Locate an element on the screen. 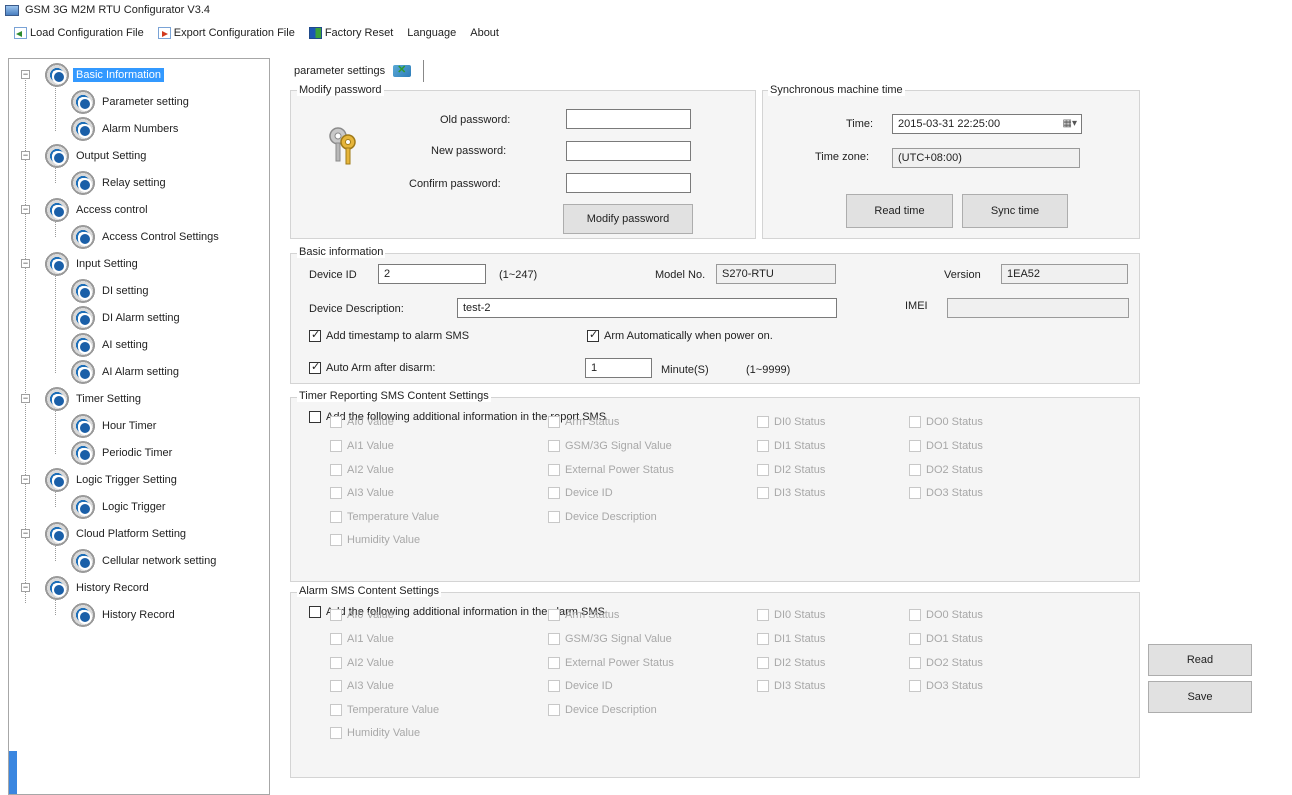  tree-item-history-record-group: − History Record is located at coordinates (83, 588).